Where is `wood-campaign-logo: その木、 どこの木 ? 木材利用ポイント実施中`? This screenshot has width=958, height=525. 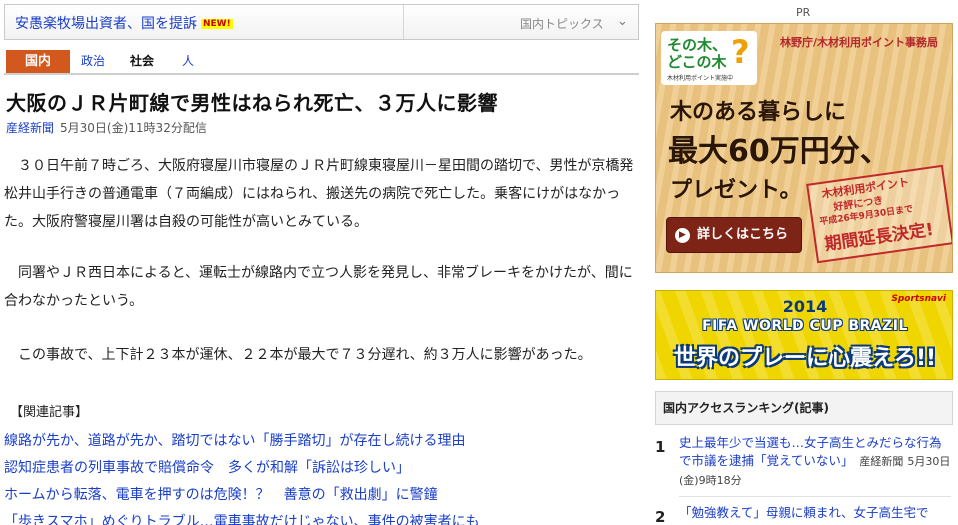 wood-campaign-logo: その木、 どこの木 ? 木材利用ポイント実施中 is located at coordinates (709, 58).